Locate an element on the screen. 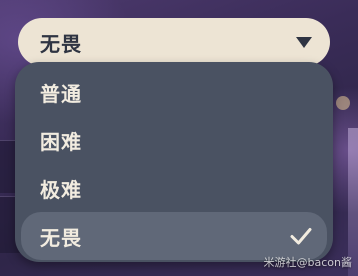  difficulty-option-hard: 困难 is located at coordinates (174, 140).